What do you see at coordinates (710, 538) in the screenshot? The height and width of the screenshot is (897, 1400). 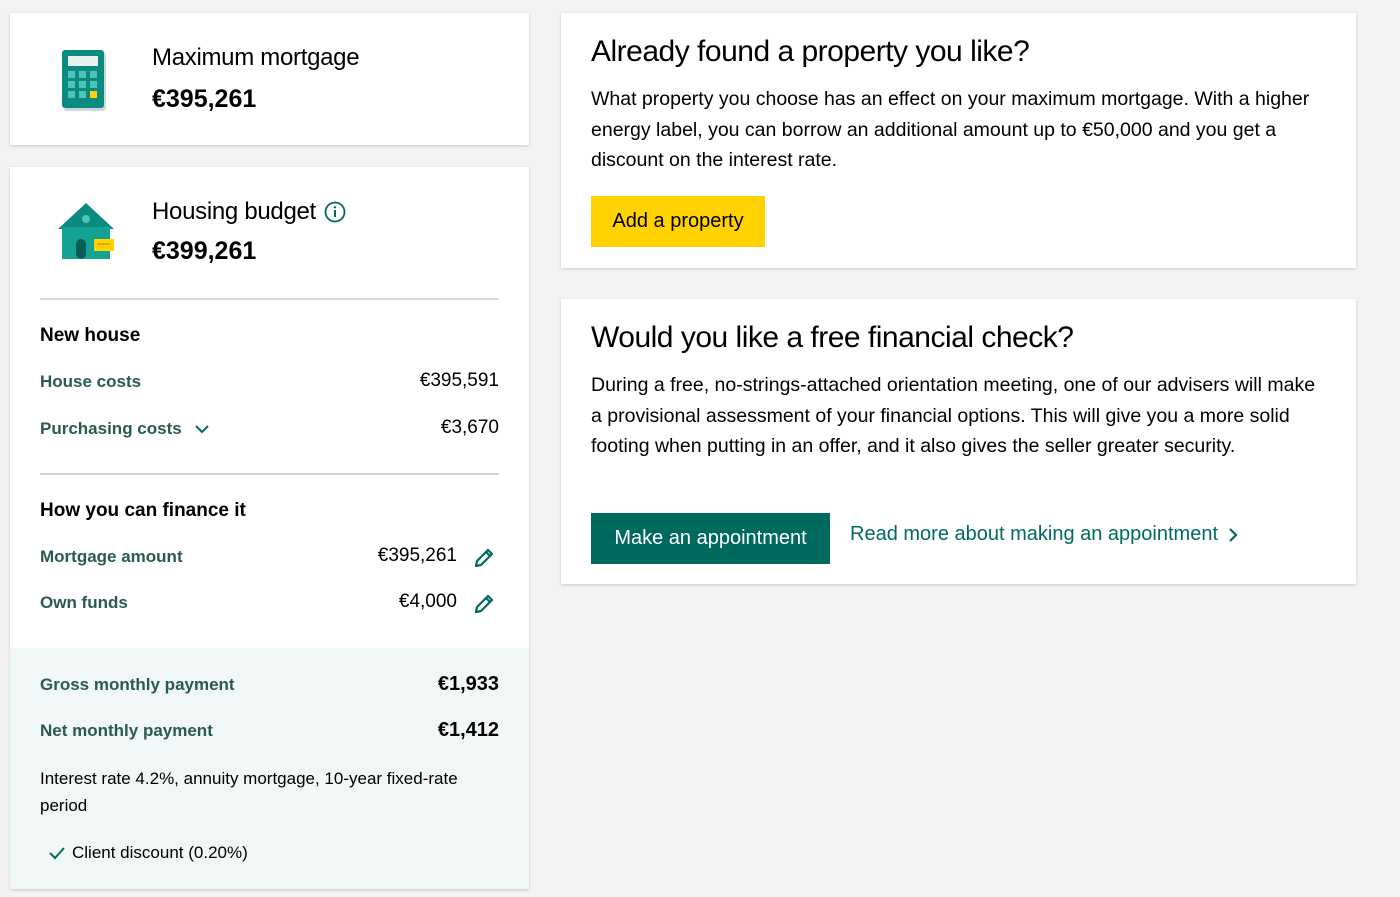 I see `make-appointment-button: Make an appointment` at bounding box center [710, 538].